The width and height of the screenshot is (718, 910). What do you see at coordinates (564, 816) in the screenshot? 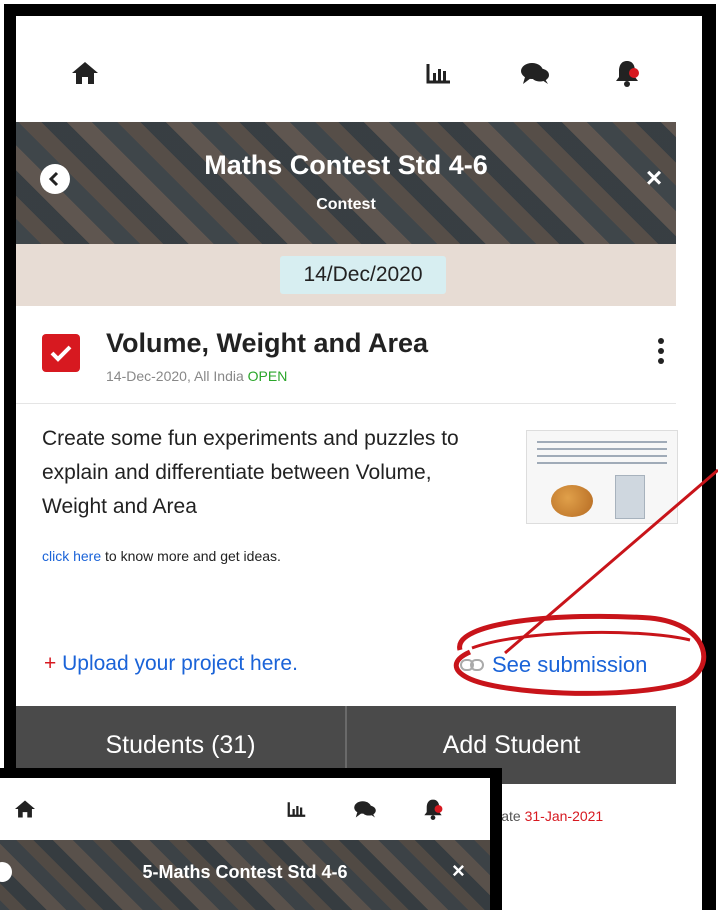
I see `submission-date: 31-Jan-2021` at bounding box center [564, 816].